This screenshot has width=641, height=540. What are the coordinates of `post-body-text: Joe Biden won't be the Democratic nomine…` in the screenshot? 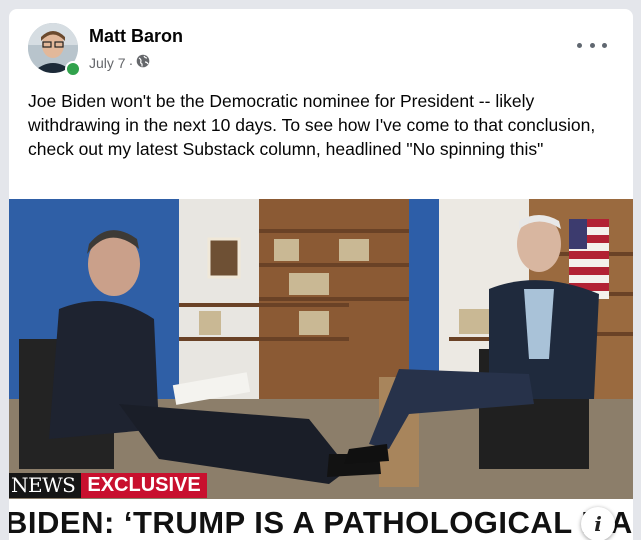 It's located at (312, 125).